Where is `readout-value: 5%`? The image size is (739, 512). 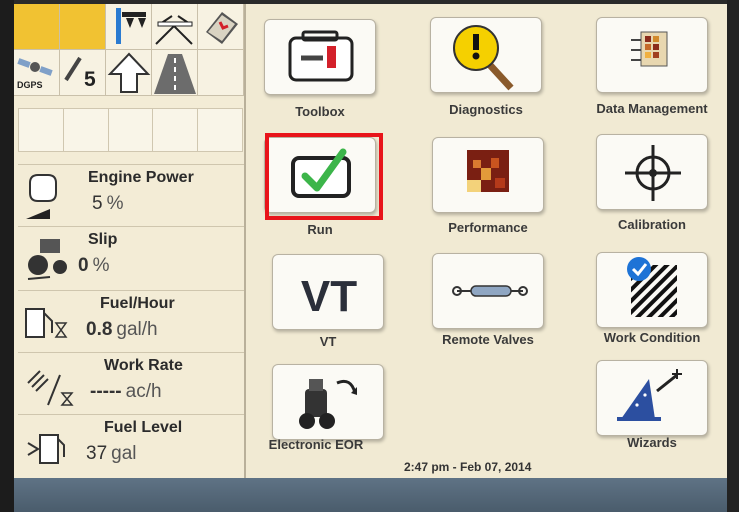 readout-value: 5% is located at coordinates (107, 204).